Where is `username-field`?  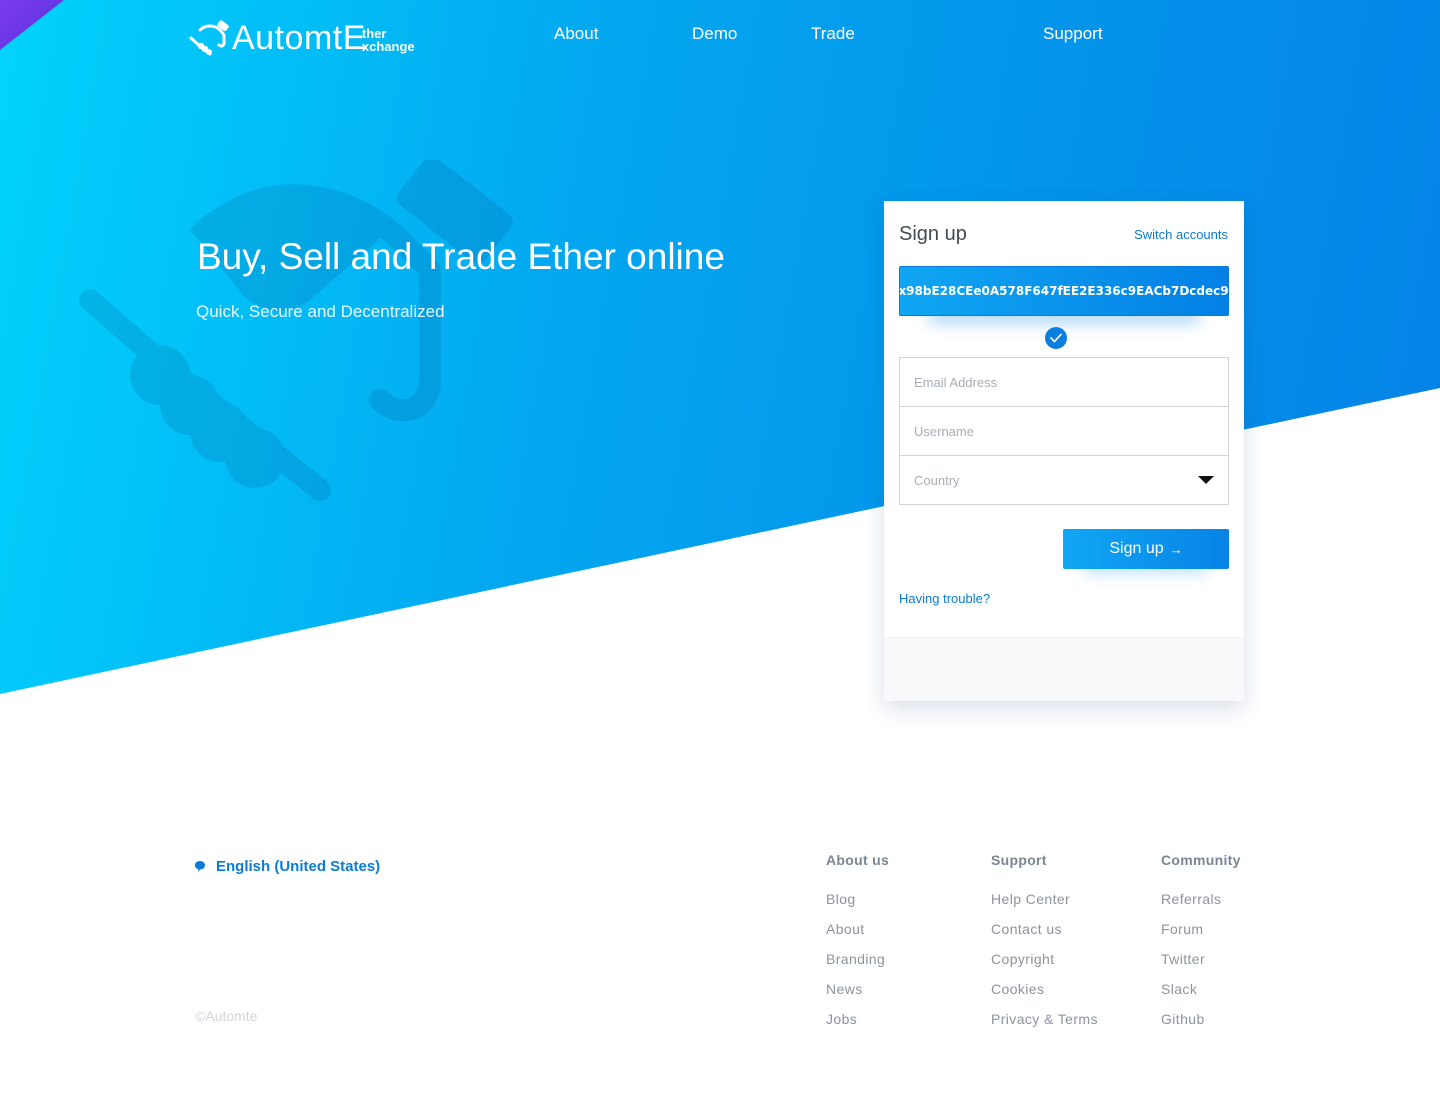 username-field is located at coordinates (1064, 431).